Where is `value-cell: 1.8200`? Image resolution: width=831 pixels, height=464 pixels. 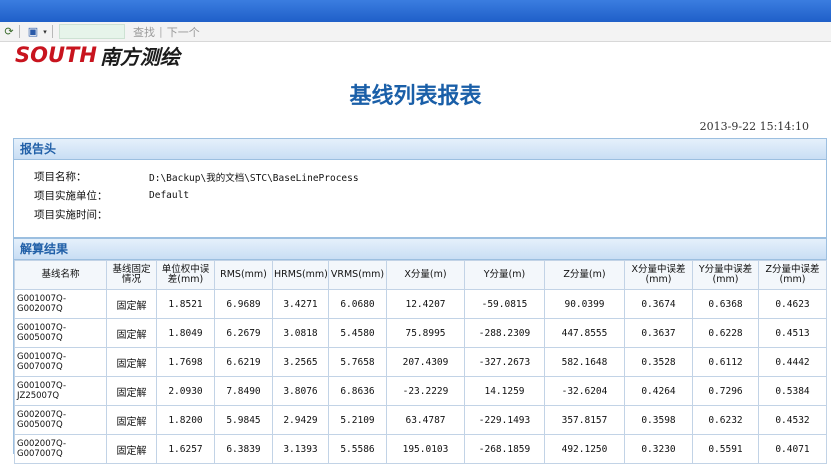 value-cell: 1.8200 is located at coordinates (185, 420).